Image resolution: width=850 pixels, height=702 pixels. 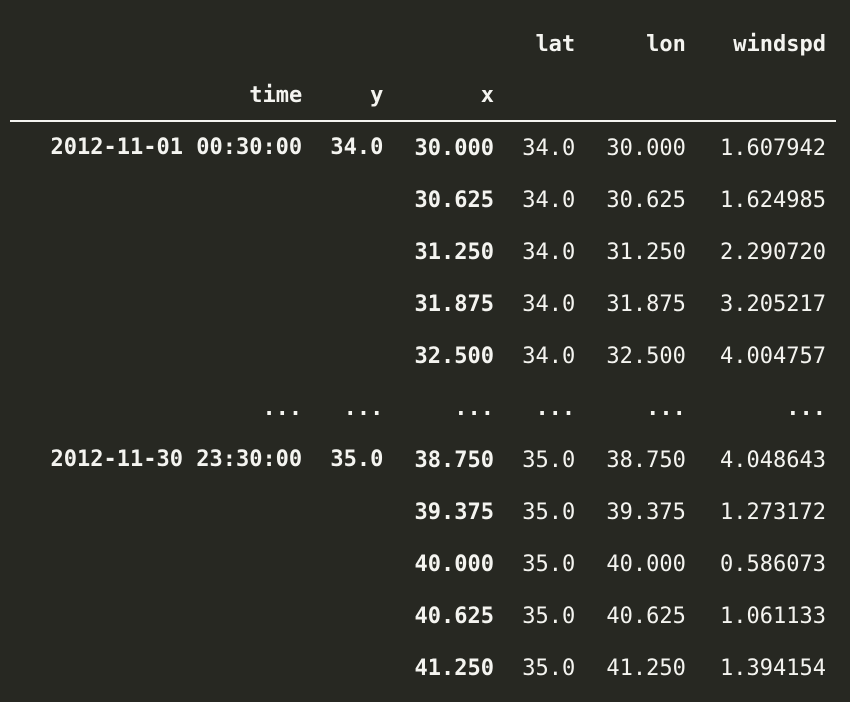 I want to click on lon-cell: 32.500, so click(x=646, y=356).